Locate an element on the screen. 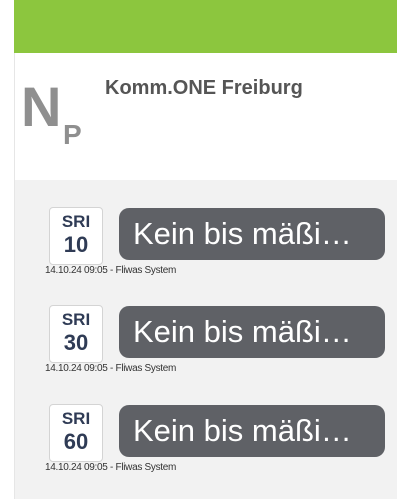 The height and width of the screenshot is (499, 406). station-logo: N P is located at coordinates (61, 119).